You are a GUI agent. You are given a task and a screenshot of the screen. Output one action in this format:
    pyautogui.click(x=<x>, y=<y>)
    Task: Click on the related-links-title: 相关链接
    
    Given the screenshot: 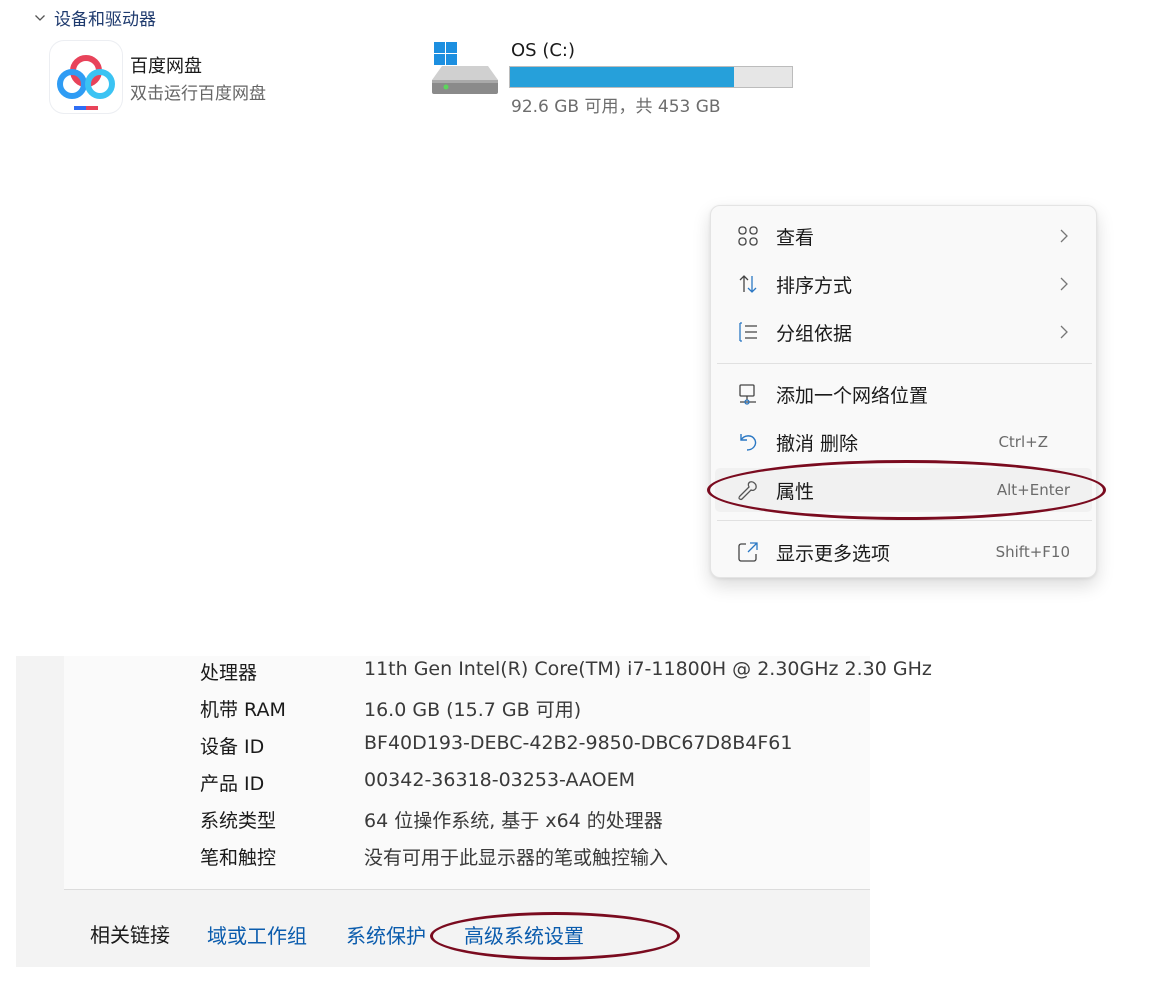 What is the action you would take?
    pyautogui.click(x=130, y=935)
    